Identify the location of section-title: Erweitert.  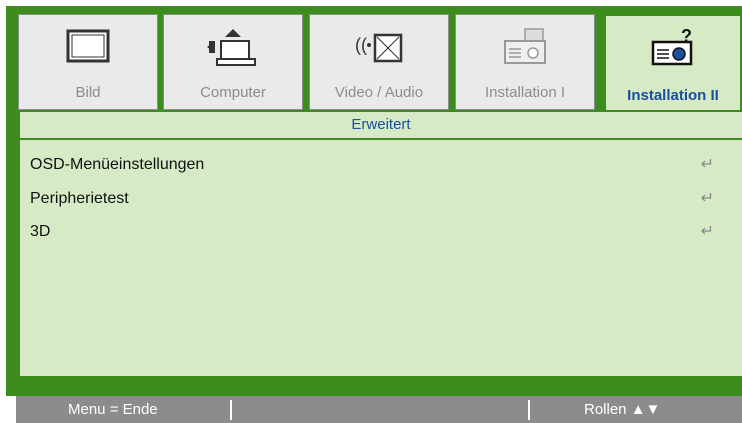
(381, 126).